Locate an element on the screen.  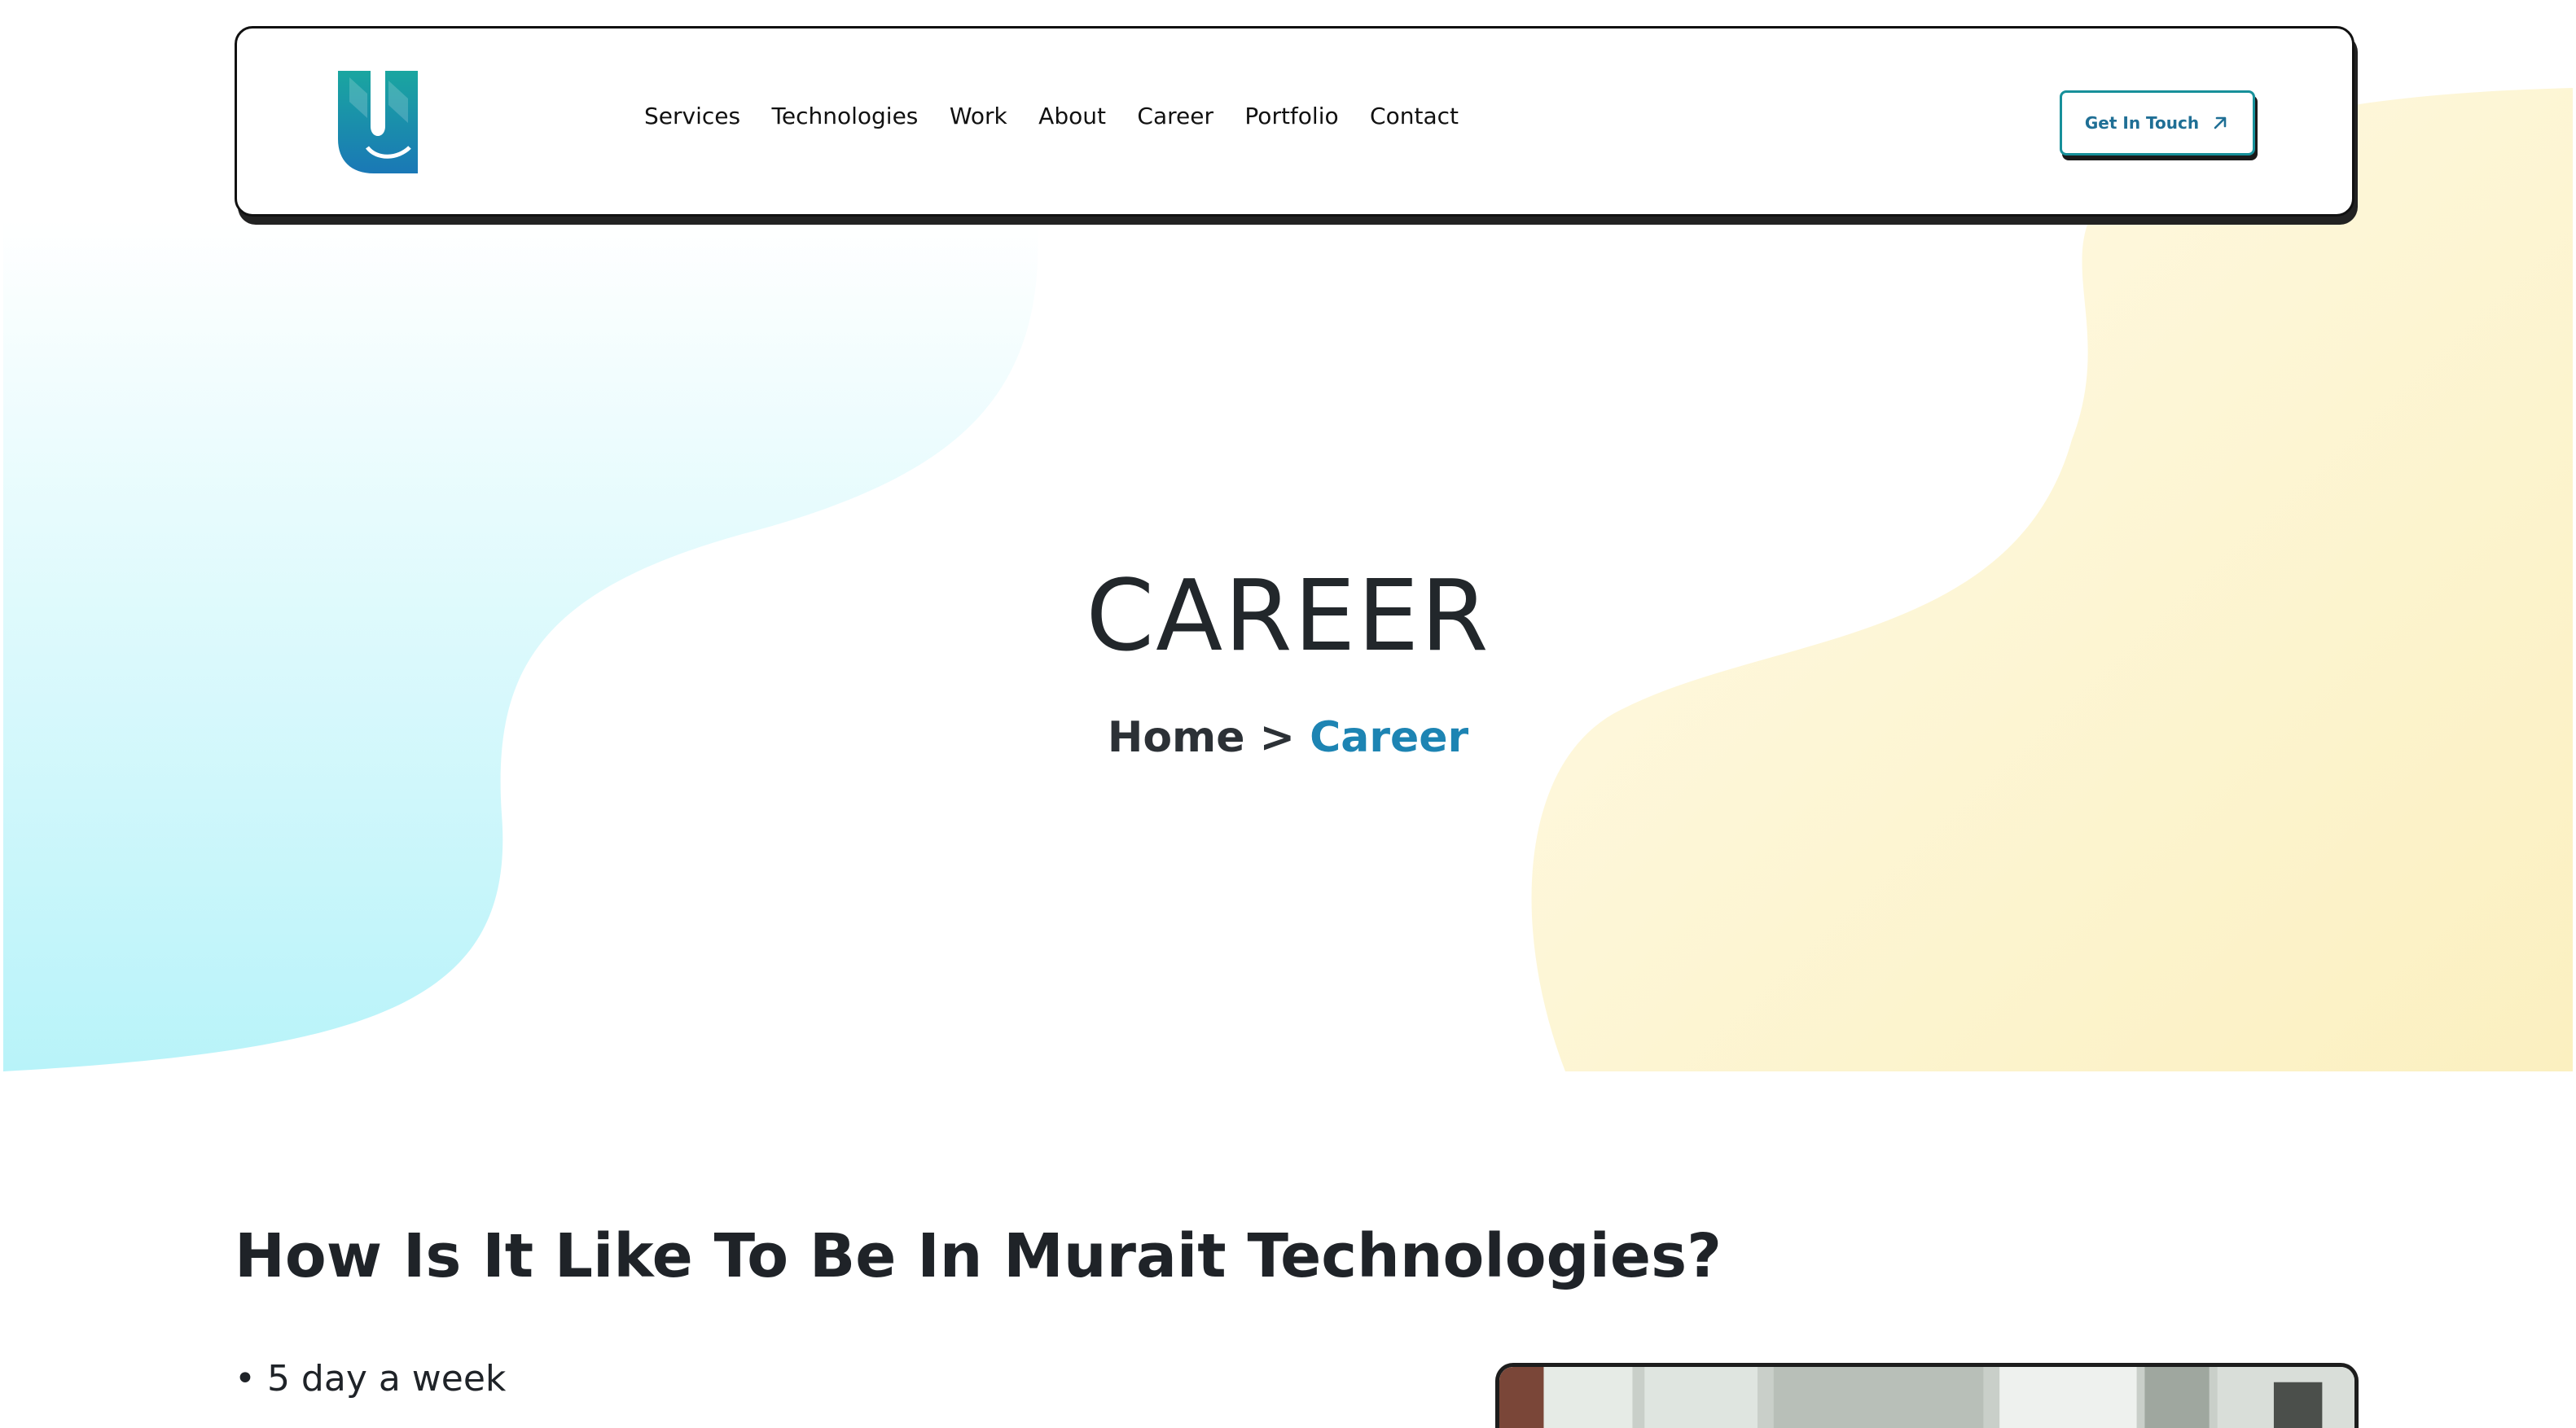
benefit-list-item: • 5 day a week is located at coordinates (371, 1379).